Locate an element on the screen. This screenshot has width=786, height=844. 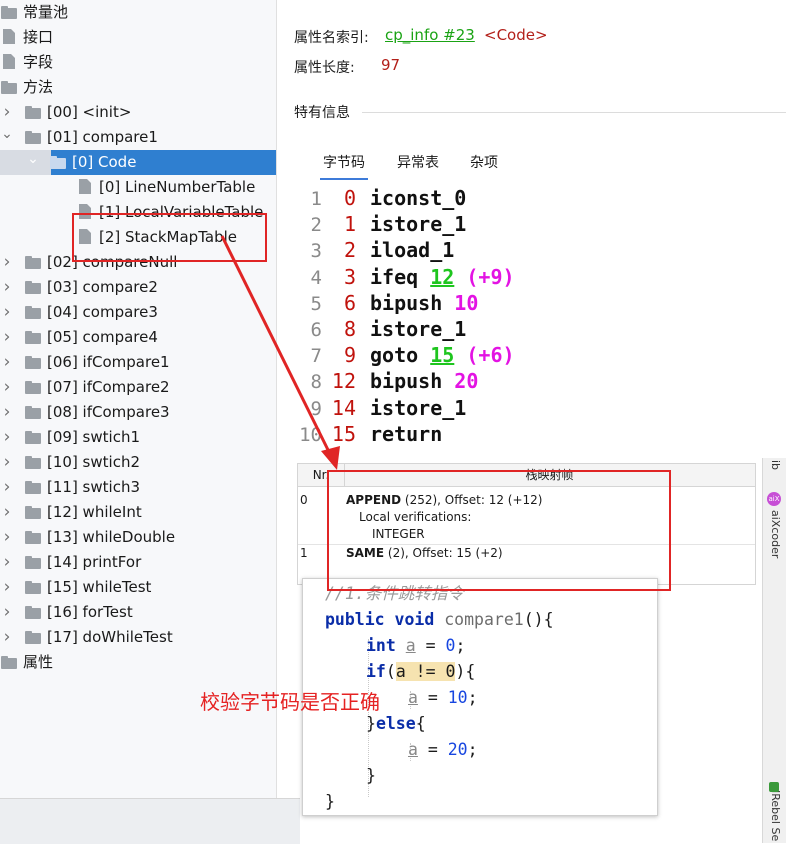
annotation-text: 校验字节码是否正确 is located at coordinates (290, 702).